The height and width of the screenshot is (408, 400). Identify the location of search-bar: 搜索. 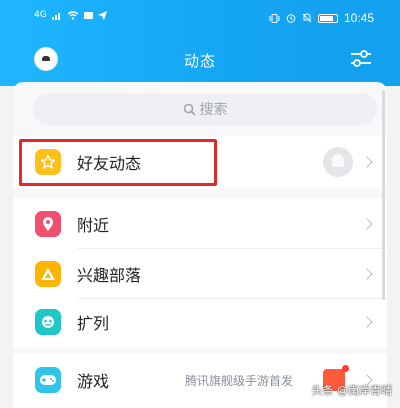
(205, 109).